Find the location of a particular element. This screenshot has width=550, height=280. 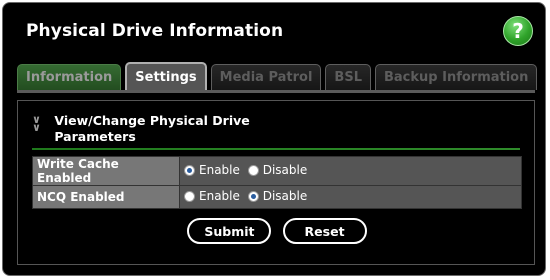

ncq-enable-radio: Enable is located at coordinates (212, 196).